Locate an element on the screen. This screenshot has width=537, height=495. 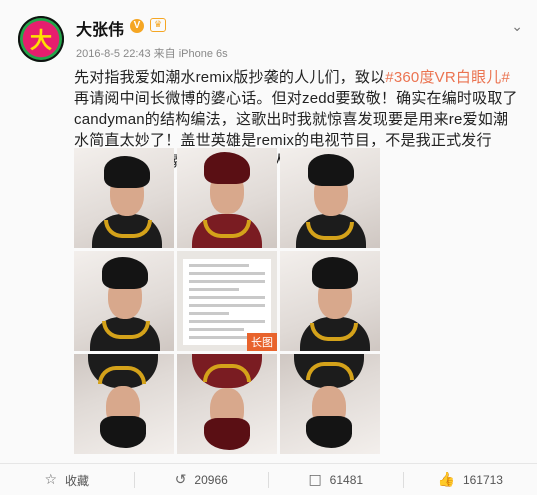
collect-label: 收藏 is located at coordinates (77, 480).